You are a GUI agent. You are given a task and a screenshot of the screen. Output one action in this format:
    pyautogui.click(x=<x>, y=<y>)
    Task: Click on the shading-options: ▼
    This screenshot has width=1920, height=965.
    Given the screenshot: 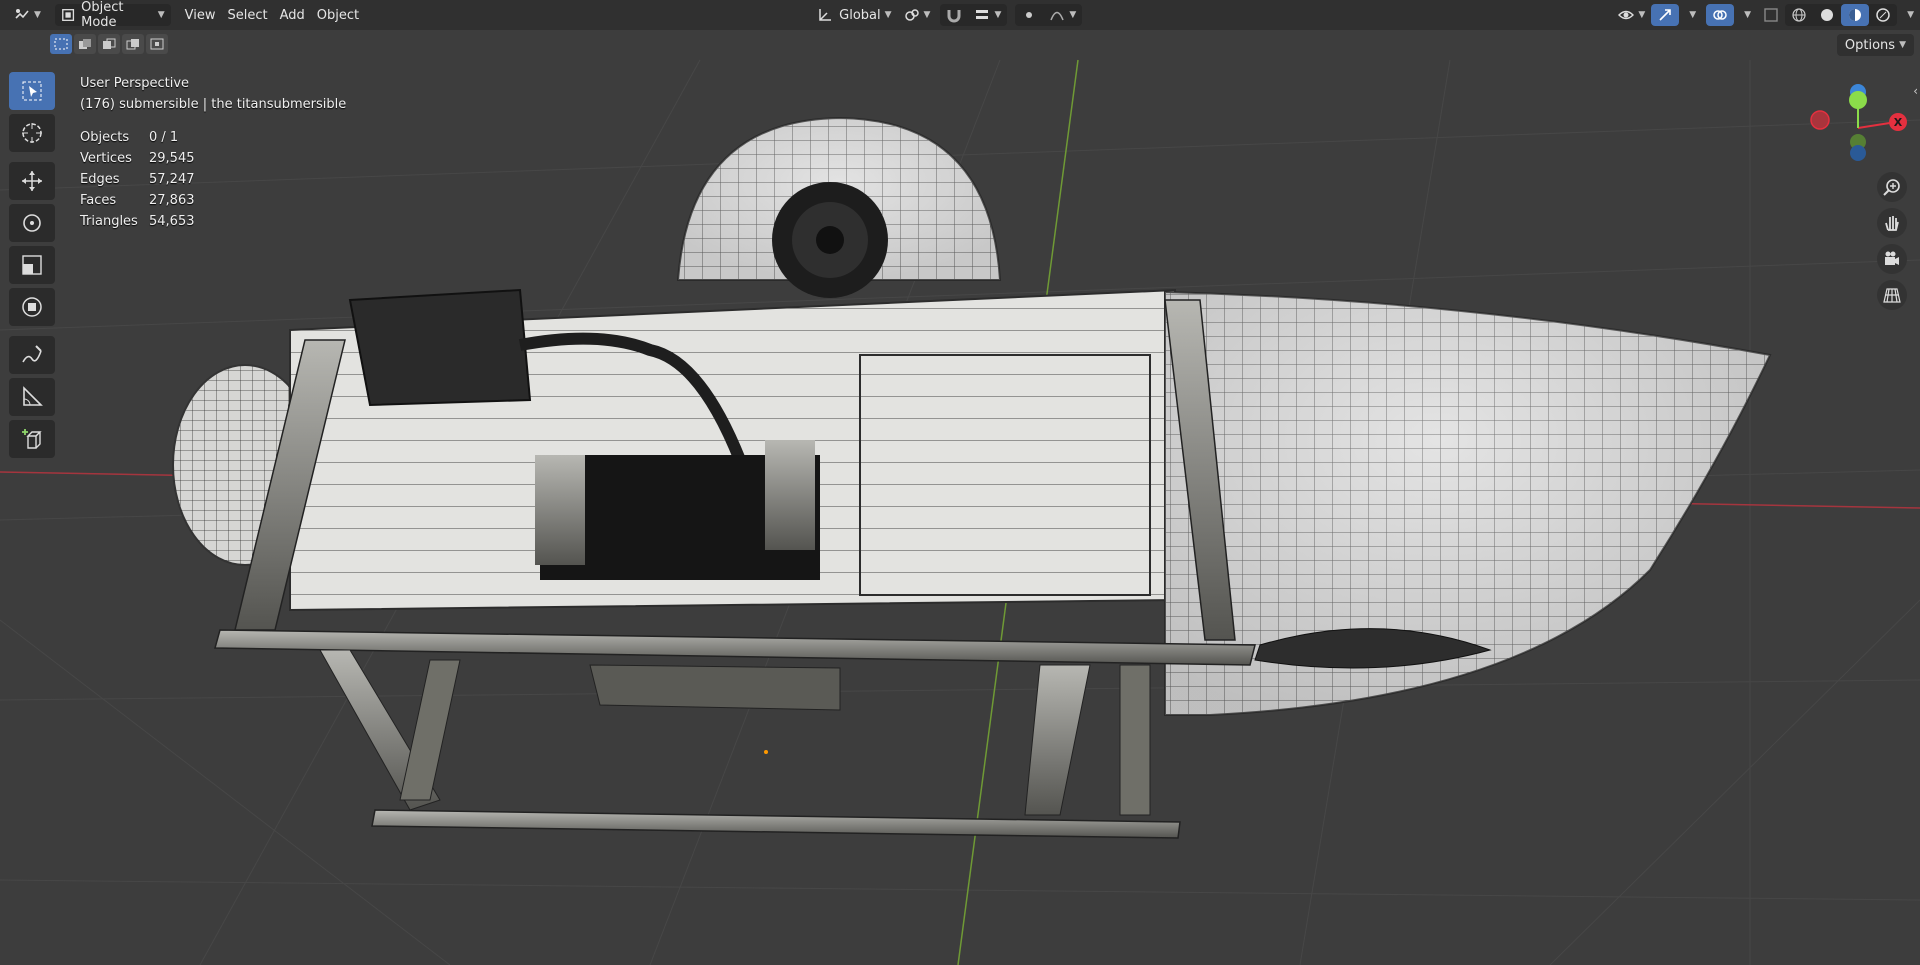 What is the action you would take?
    pyautogui.click(x=1908, y=15)
    